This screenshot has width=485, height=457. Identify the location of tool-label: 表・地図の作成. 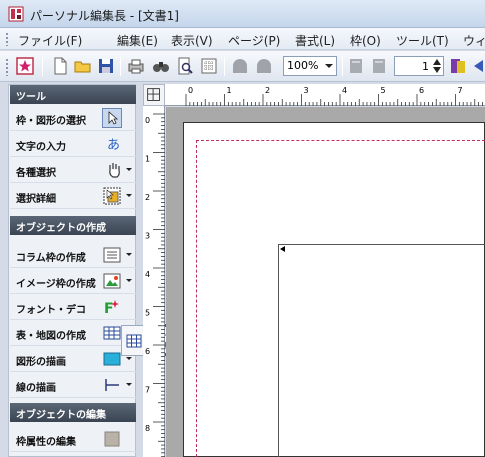
(51, 336).